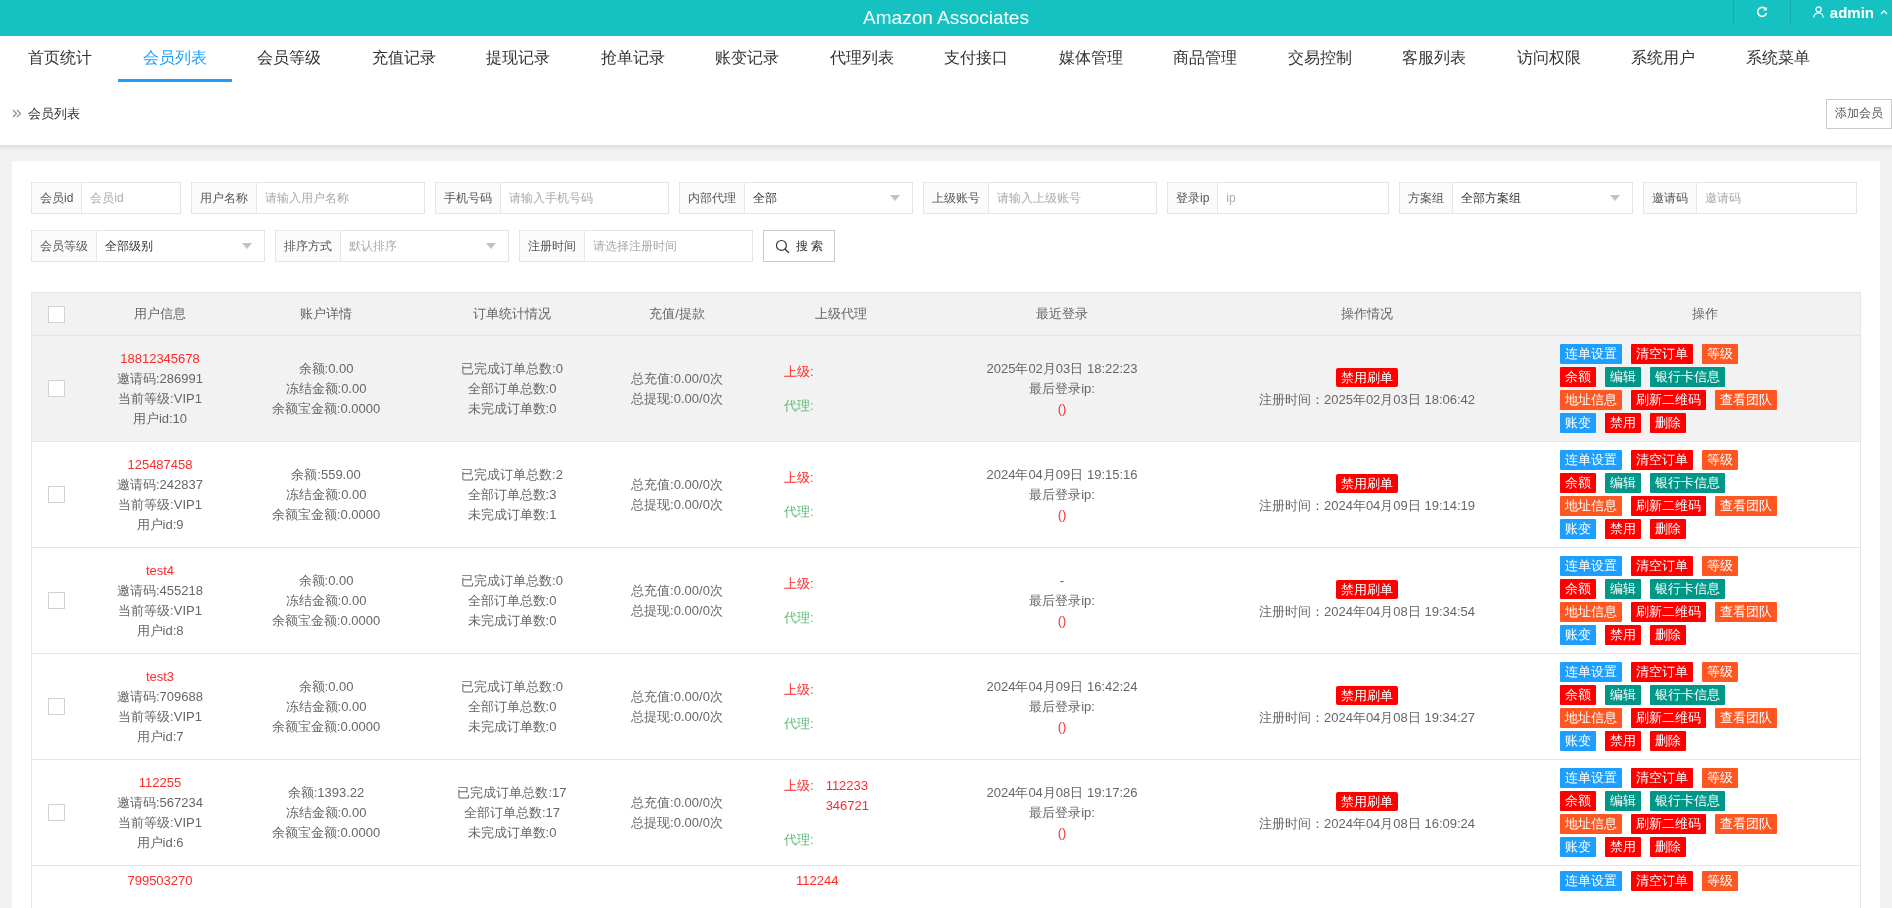  Describe the element at coordinates (56, 314) in the screenshot. I see `select-all-checkbox` at that location.